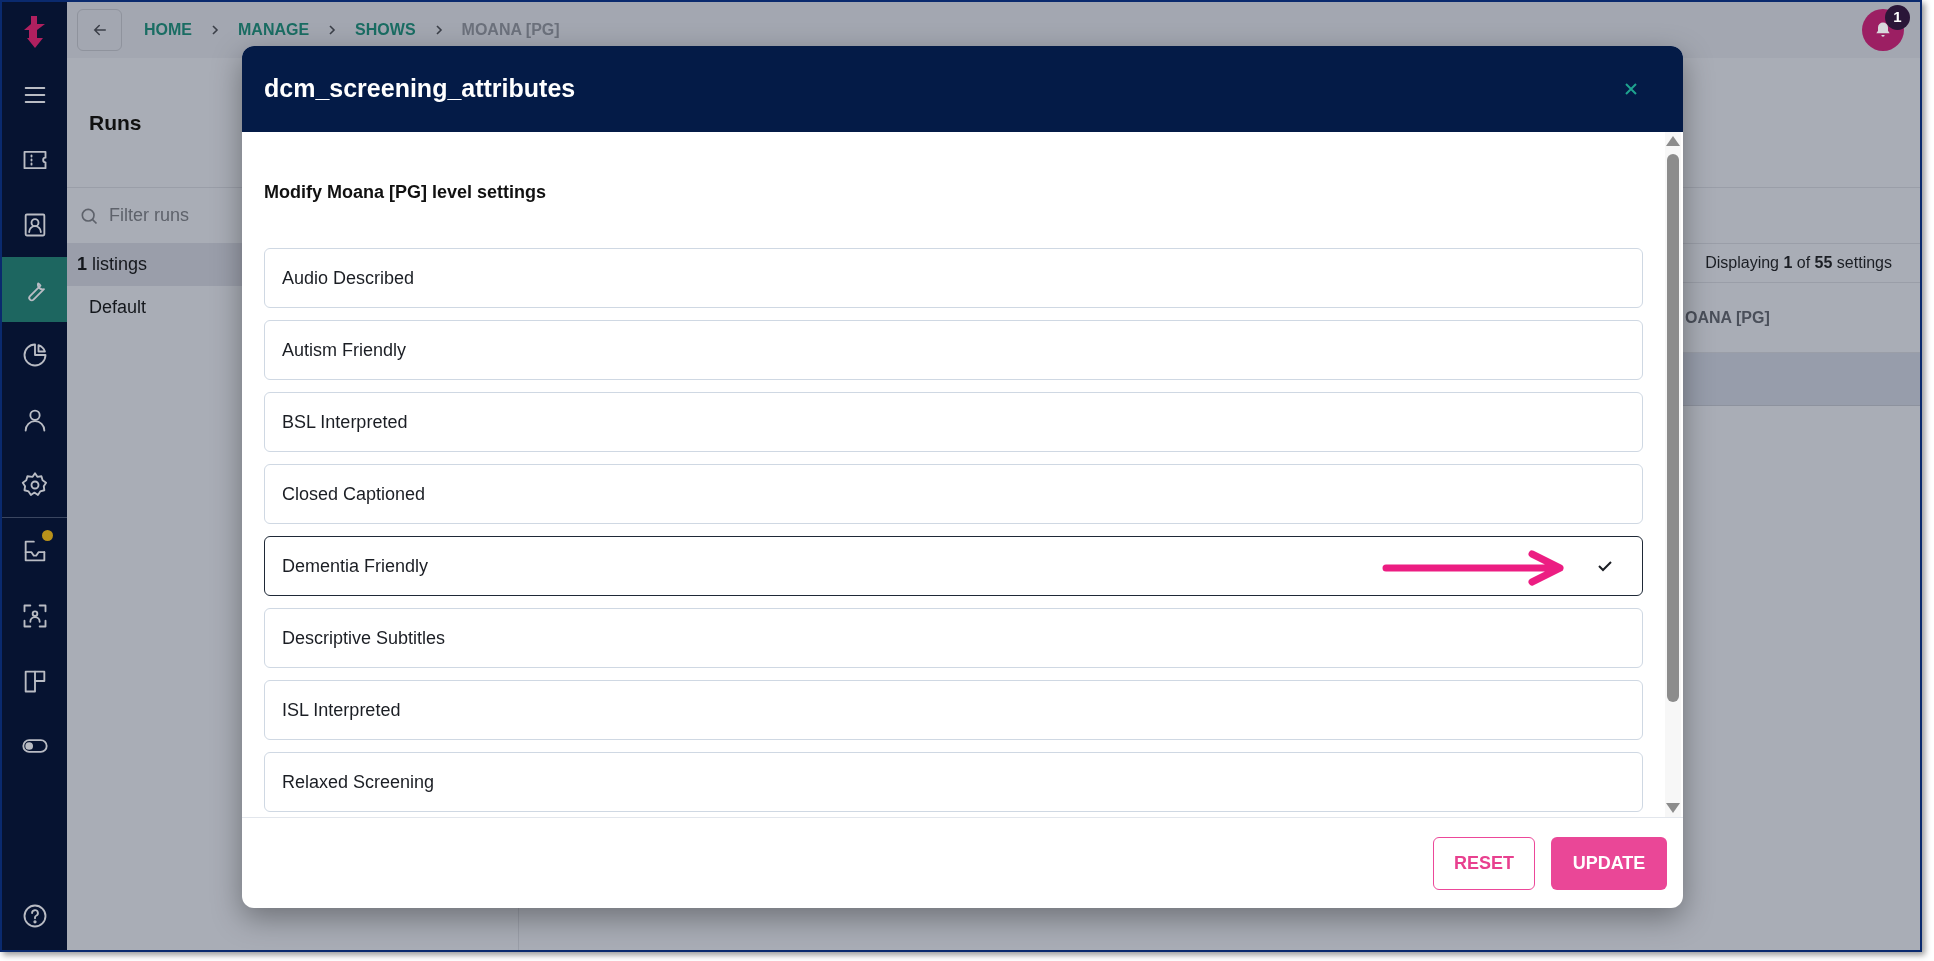 This screenshot has width=1934, height=961. What do you see at coordinates (1727, 317) in the screenshot?
I see `column-header: OANA [PG]` at bounding box center [1727, 317].